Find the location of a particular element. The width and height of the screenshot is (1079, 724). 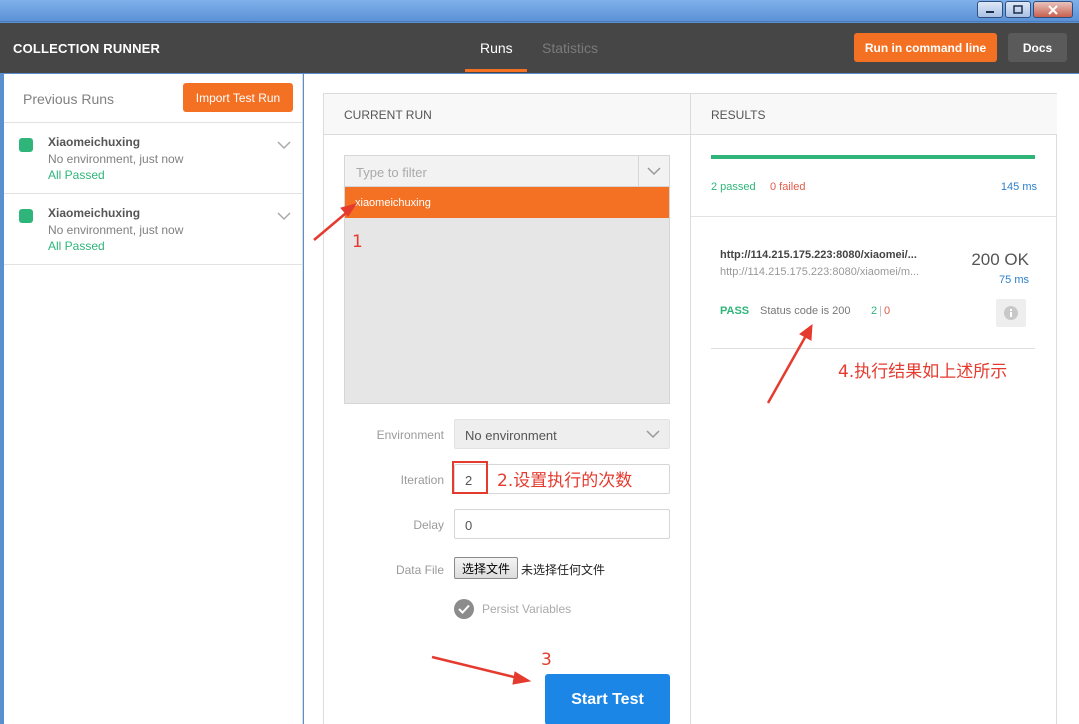

collection-list: Type to filter xiaomeichuxing is located at coordinates (507, 279).